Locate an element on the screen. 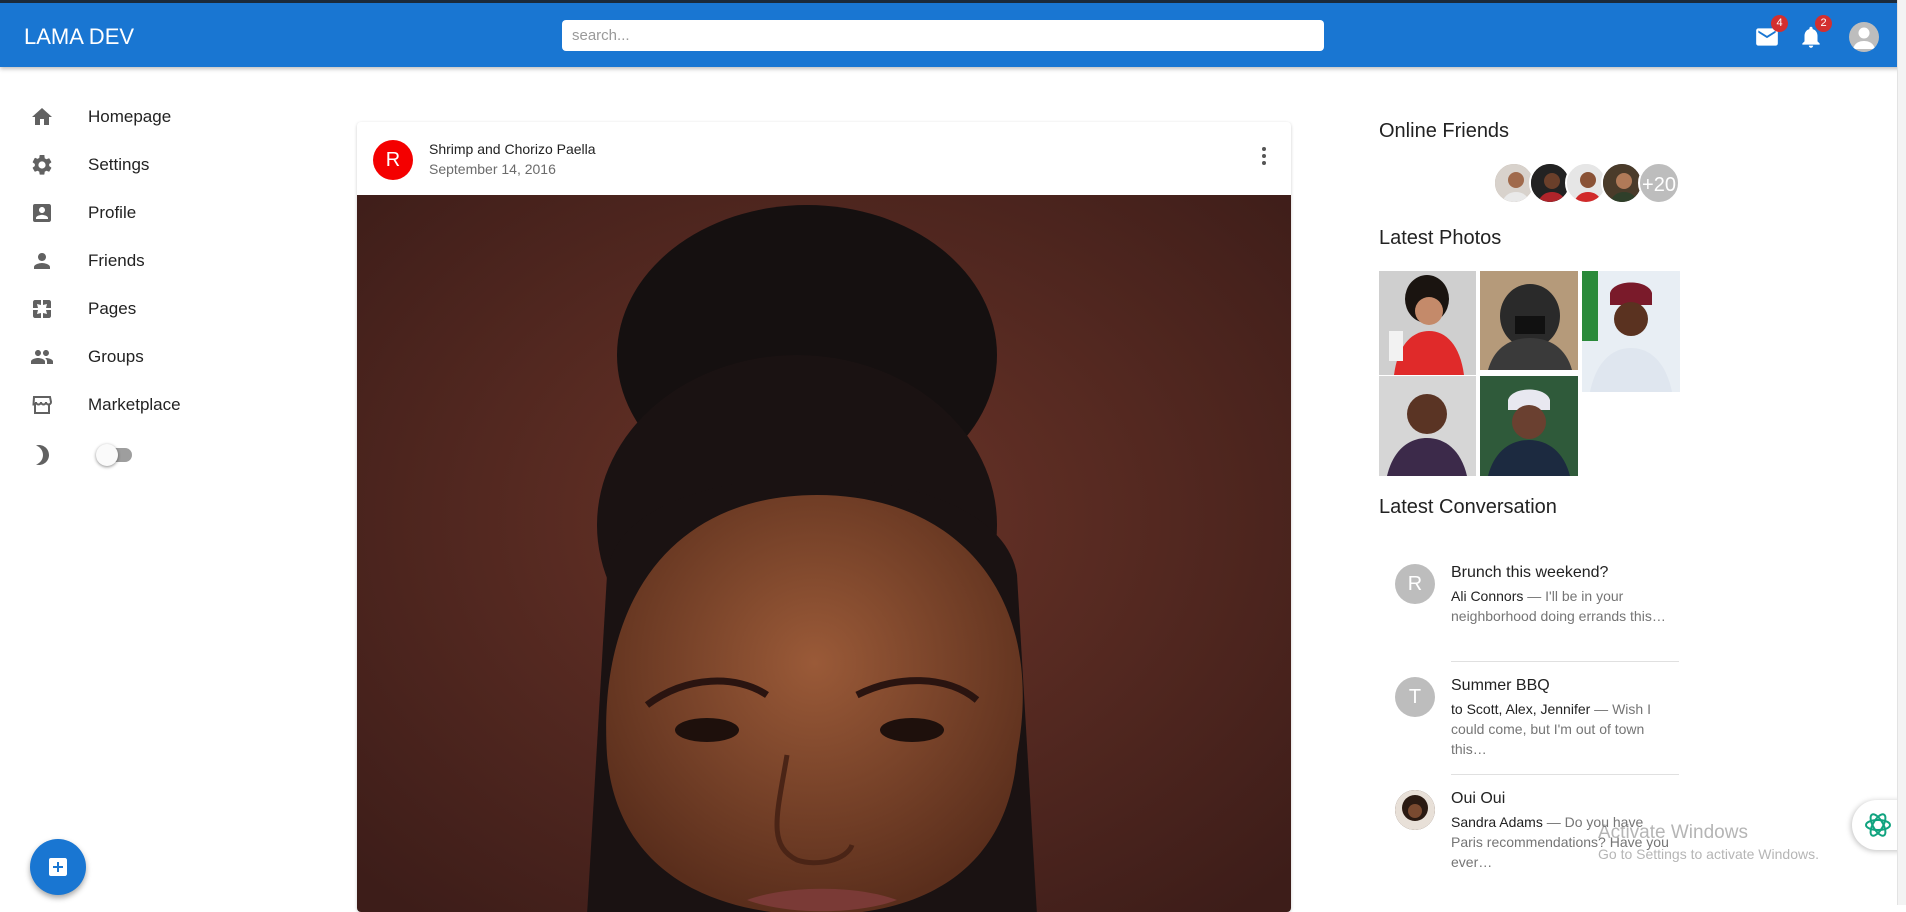 Image resolution: width=1906 pixels, height=912 pixels. sidebar-item-marketplace: Marketplace is located at coordinates (105, 405).